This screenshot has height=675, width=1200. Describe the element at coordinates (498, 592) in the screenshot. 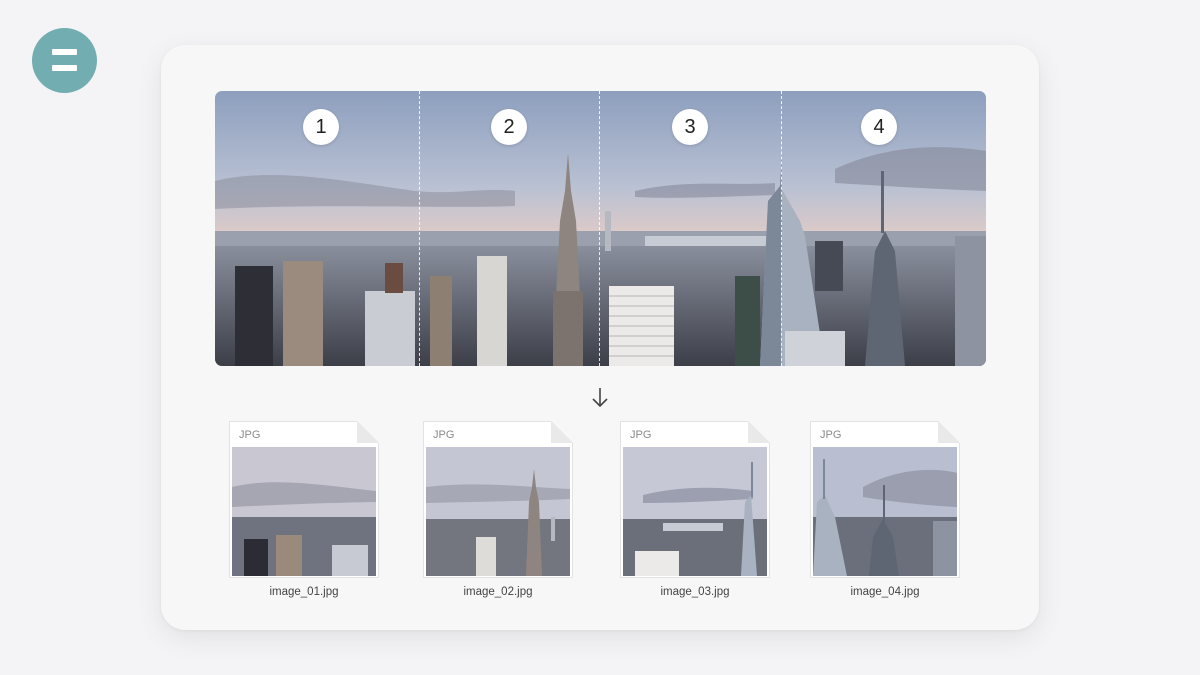

I see `file-name: image_02.jpg` at that location.